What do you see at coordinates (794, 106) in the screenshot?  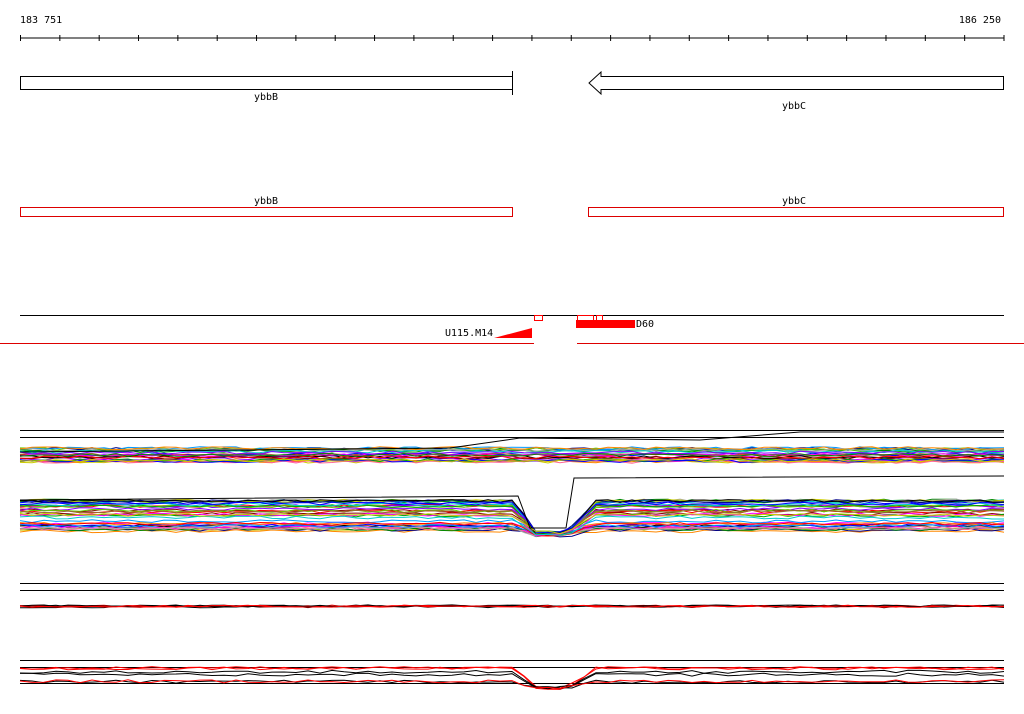 I see `gene-label-ybbC: ybbC` at bounding box center [794, 106].